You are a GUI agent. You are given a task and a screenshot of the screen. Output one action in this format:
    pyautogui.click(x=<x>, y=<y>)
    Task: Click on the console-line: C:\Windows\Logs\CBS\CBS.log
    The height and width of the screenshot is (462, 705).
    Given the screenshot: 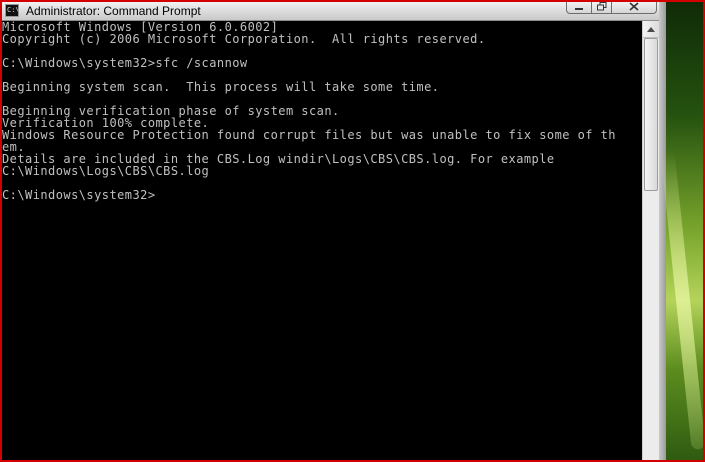 What is the action you would take?
    pyautogui.click(x=106, y=171)
    